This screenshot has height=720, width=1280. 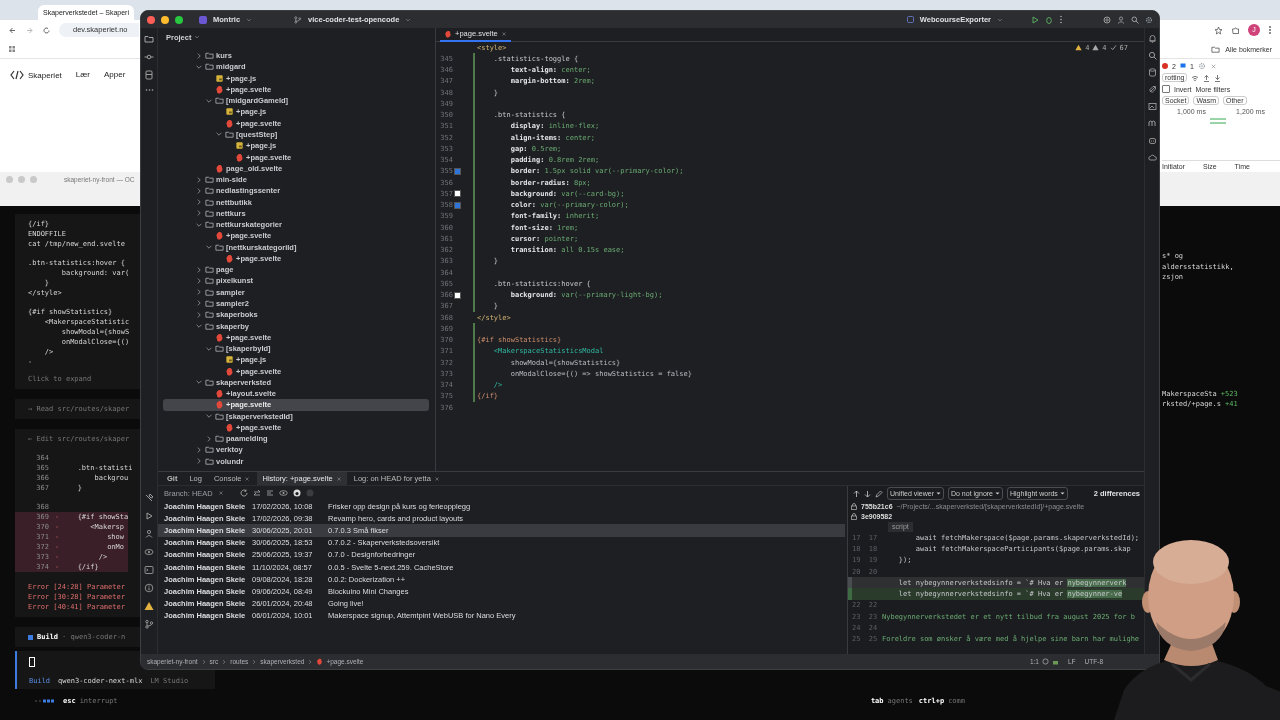 What do you see at coordinates (115, 74) in the screenshot?
I see `nav-link: Apper` at bounding box center [115, 74].